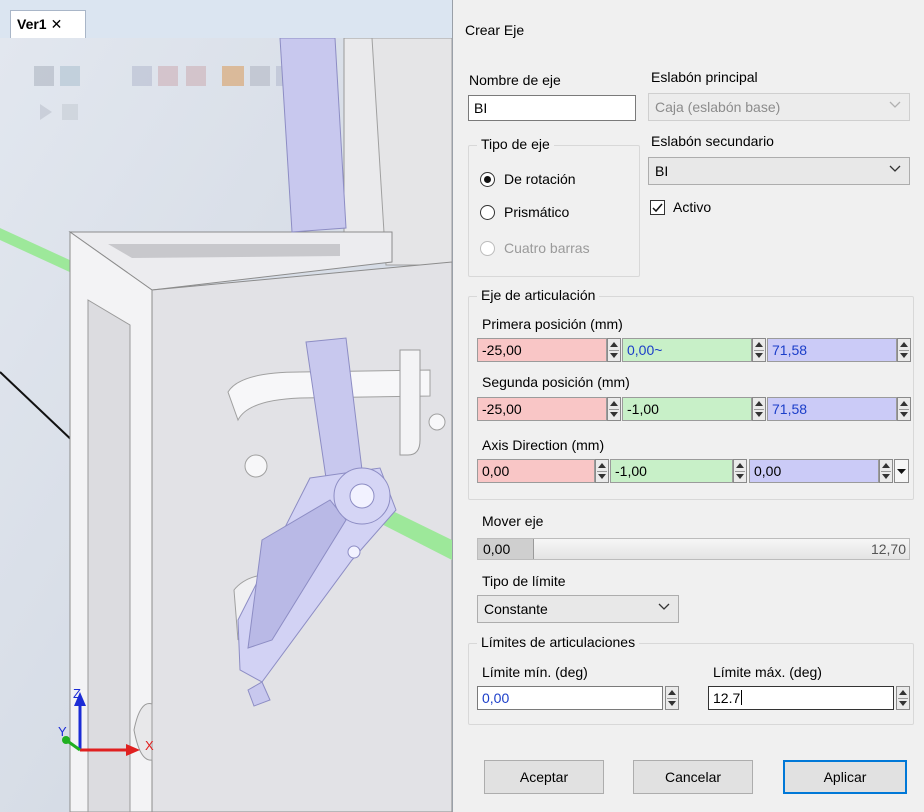 The width and height of the screenshot is (924, 812). Describe the element at coordinates (535, 672) in the screenshot. I see `min-limit-label: Límite mín. (deg)` at that location.